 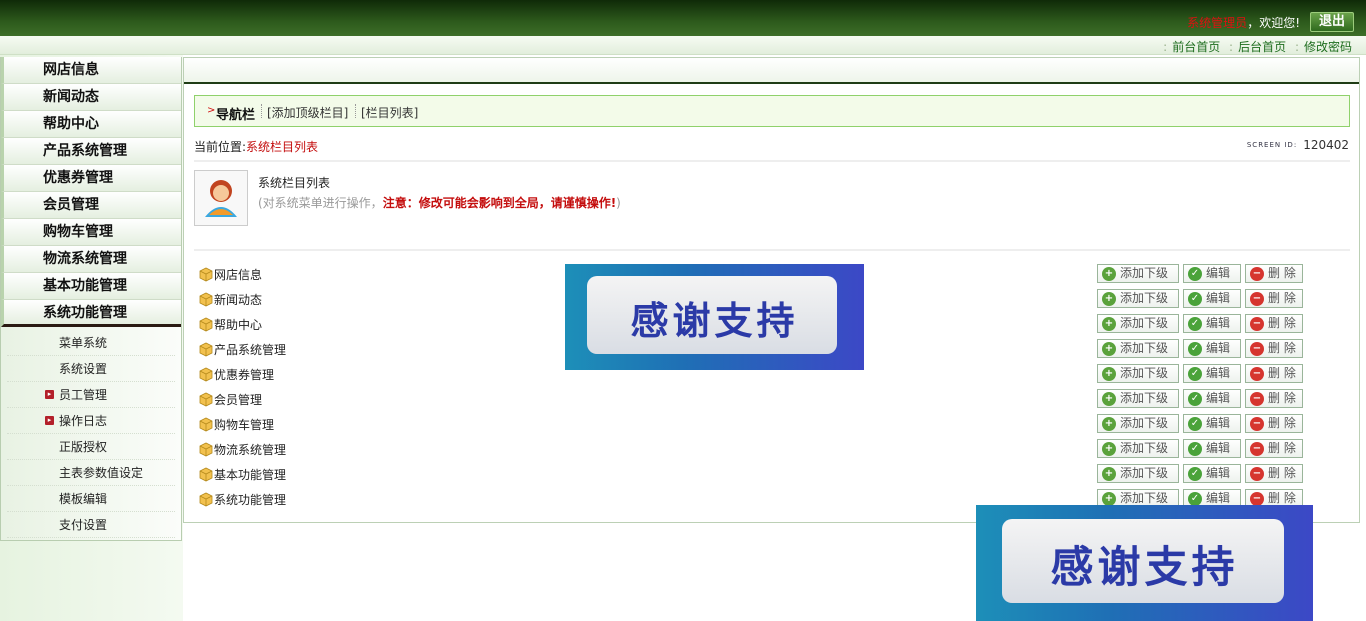 What do you see at coordinates (91, 286) in the screenshot?
I see `sidebar-item-basic-functions: 基本功能管理` at bounding box center [91, 286].